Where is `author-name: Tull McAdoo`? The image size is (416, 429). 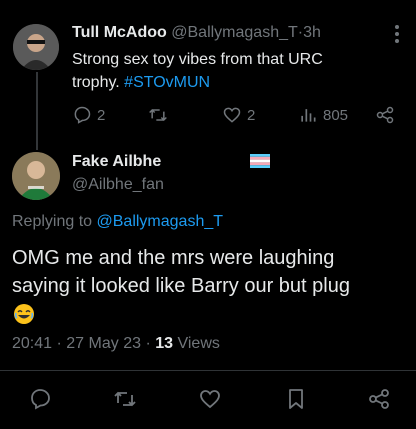
author-name: Tull McAdoo is located at coordinates (119, 32).